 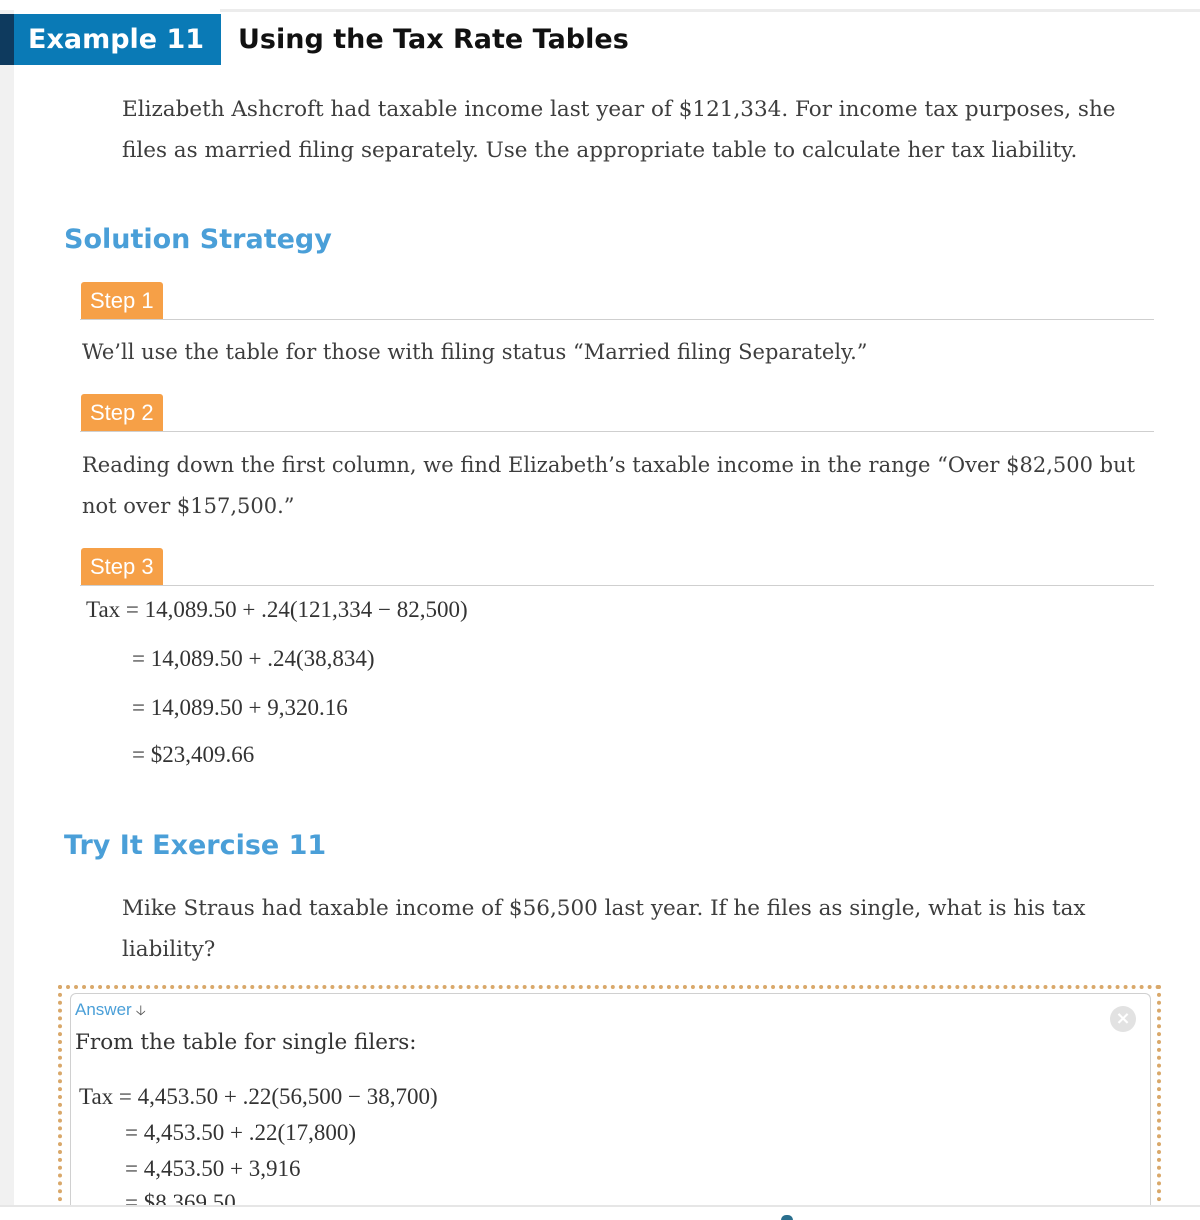 I want to click on answer-toggle: Answer 🡣, so click(x=110, y=1012).